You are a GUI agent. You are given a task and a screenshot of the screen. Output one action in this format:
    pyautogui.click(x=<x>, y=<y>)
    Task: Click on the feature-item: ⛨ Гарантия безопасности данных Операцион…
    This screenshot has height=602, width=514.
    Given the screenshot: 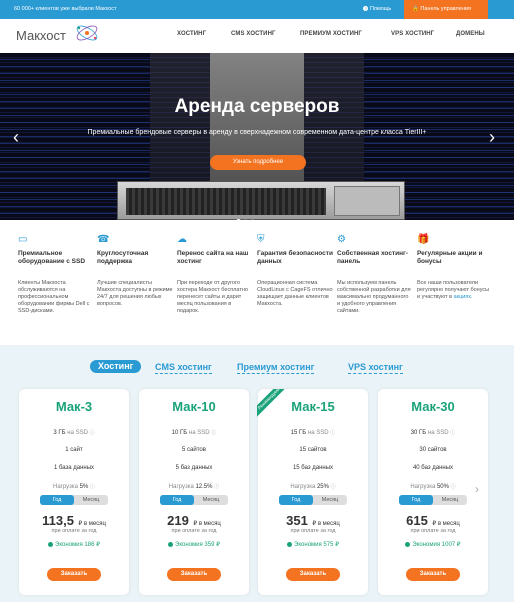 What is the action you would take?
    pyautogui.click(x=295, y=271)
    